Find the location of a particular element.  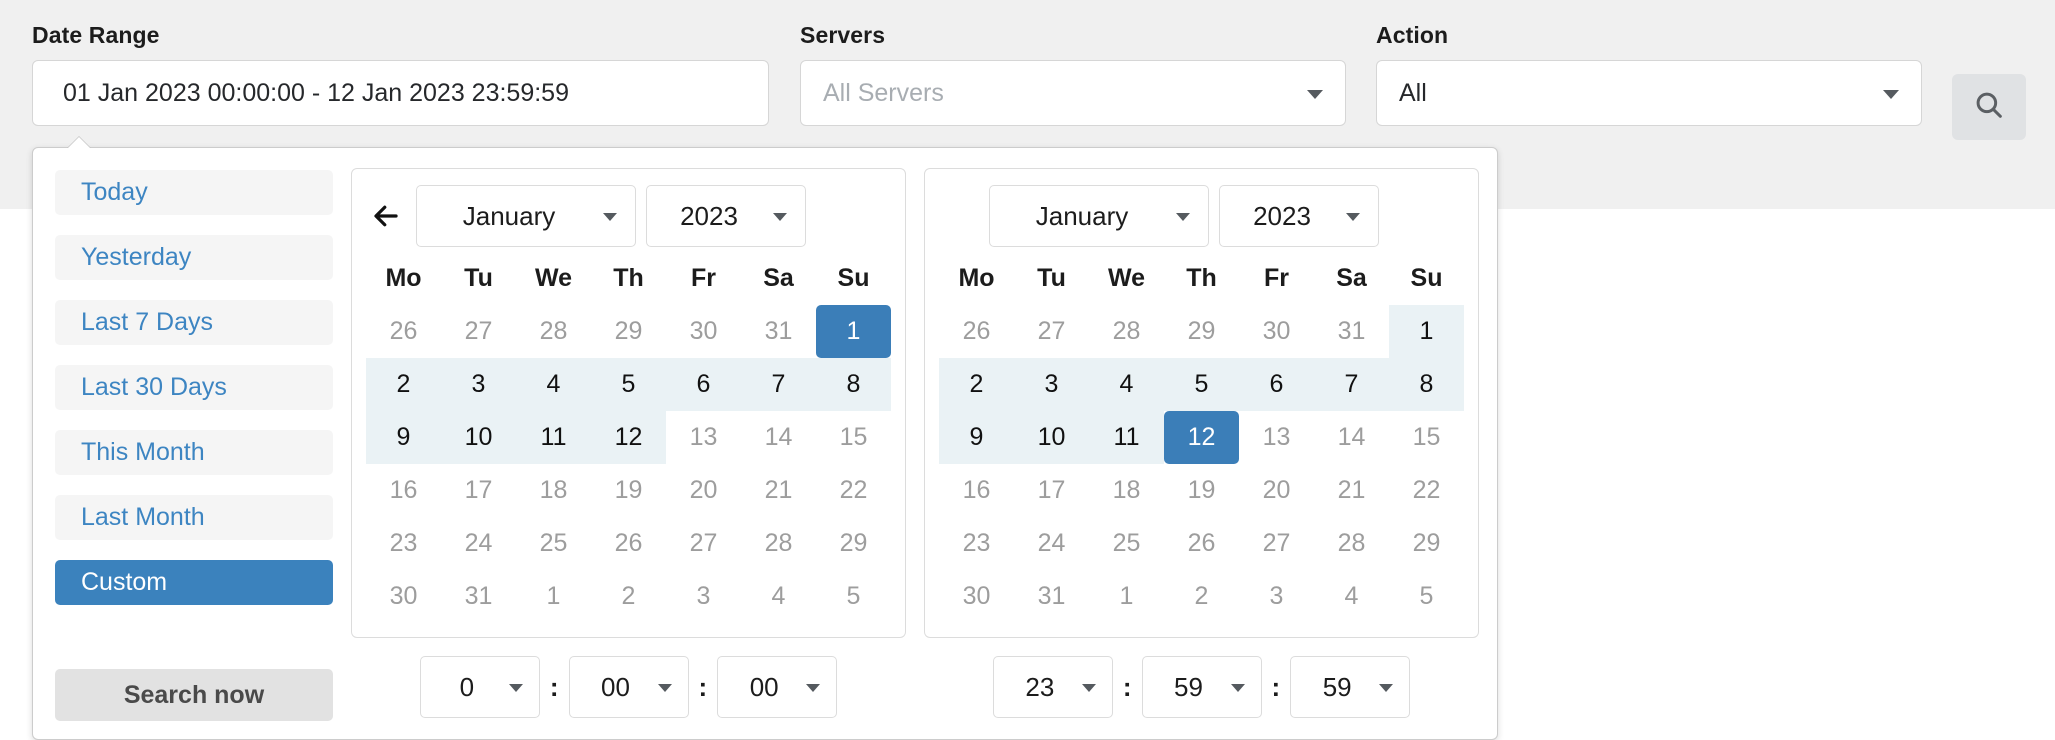

range-item-last-7-days: Last 7 Days is located at coordinates (194, 322).